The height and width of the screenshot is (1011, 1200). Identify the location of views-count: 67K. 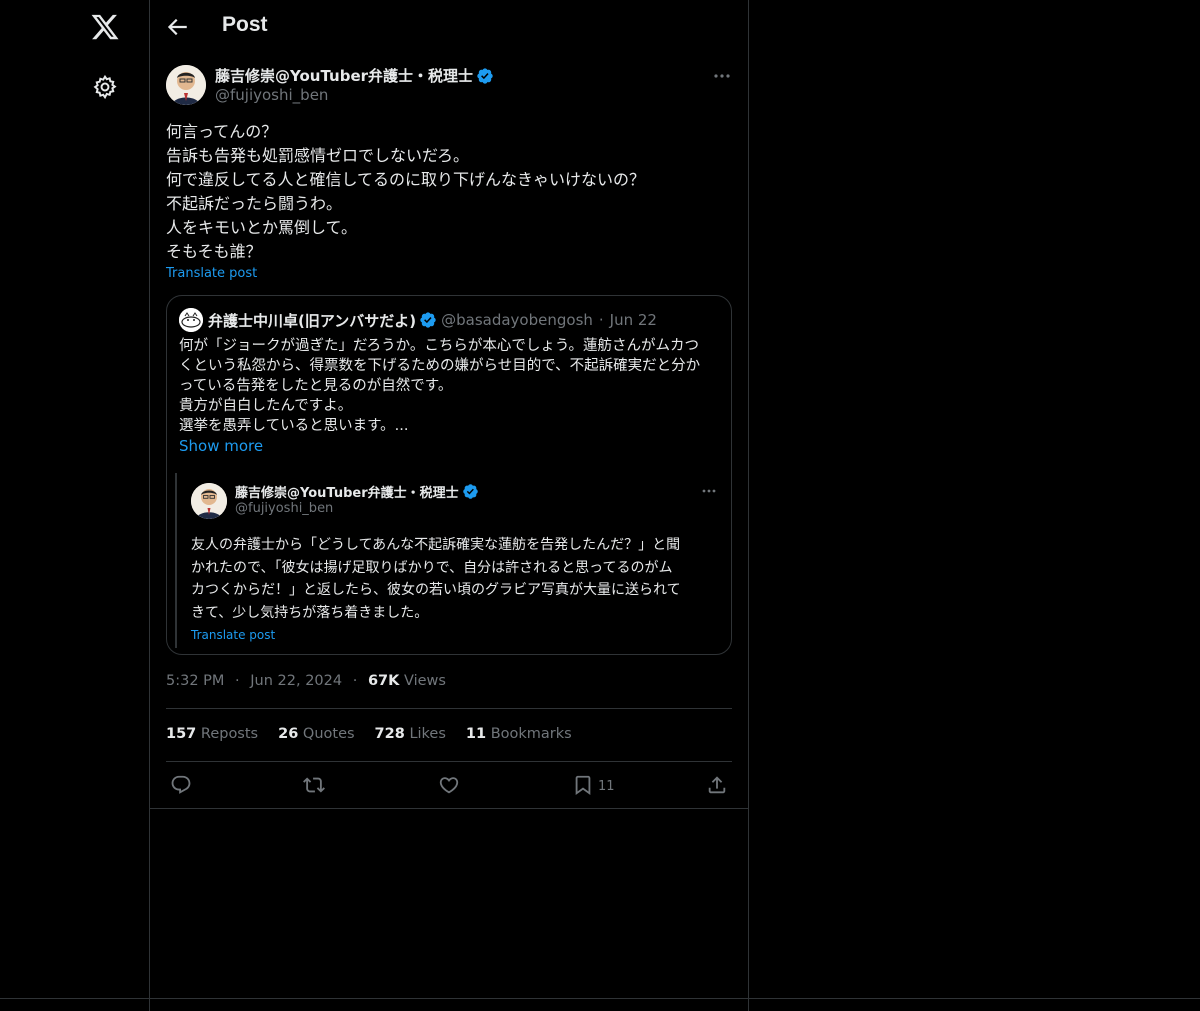
(383, 681).